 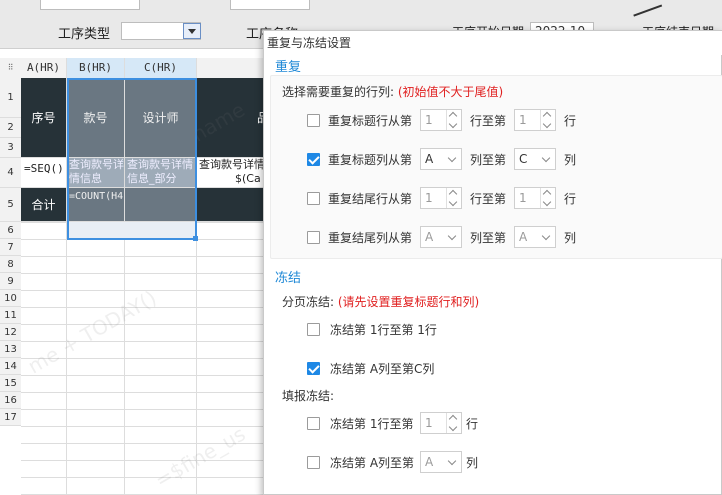 What do you see at coordinates (570, 160) in the screenshot?
I see `repeat-title-col-end: 列` at bounding box center [570, 160].